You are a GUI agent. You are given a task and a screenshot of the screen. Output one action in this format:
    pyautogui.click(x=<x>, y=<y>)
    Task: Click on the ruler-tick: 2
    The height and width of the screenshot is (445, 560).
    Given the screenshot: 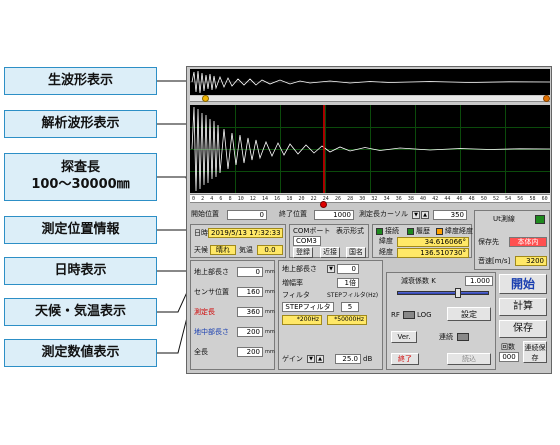 What is the action you would take?
    pyautogui.click(x=203, y=198)
    